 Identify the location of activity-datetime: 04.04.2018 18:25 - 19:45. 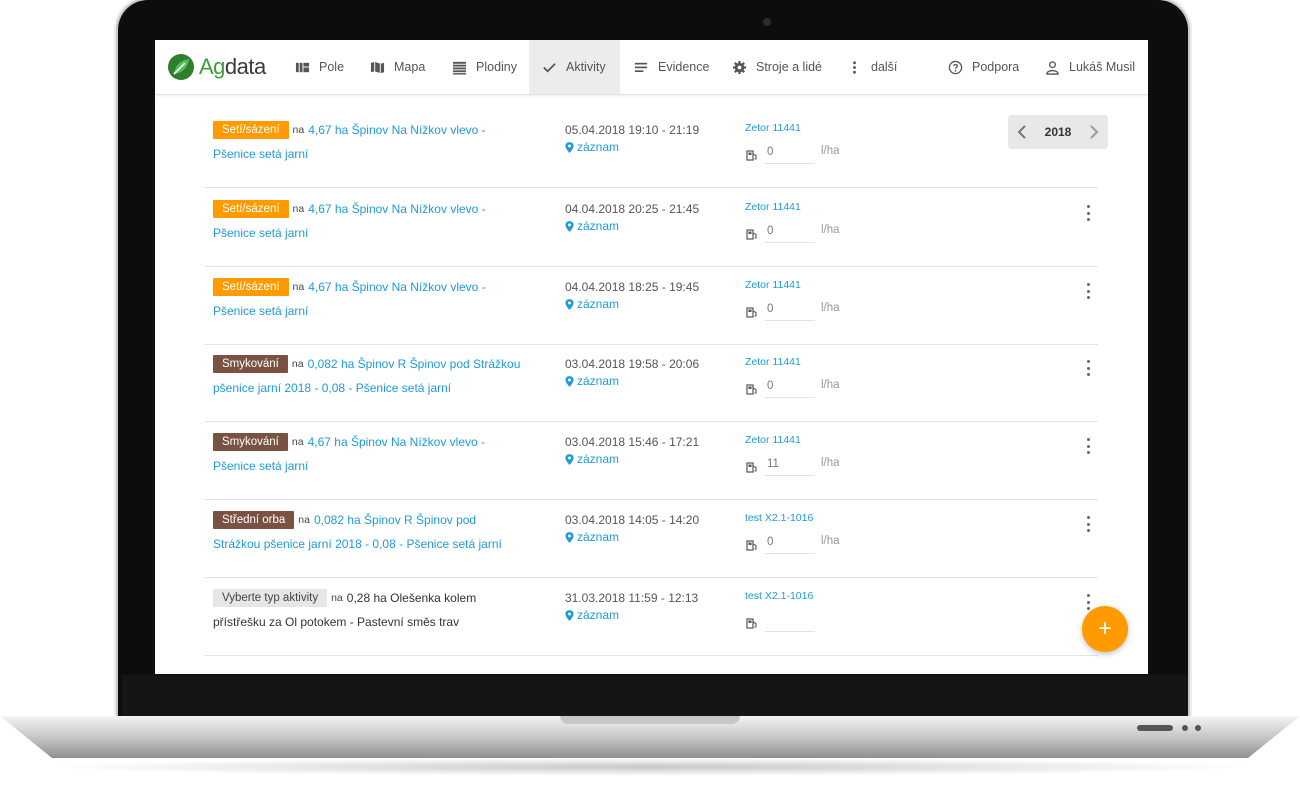
(632, 287).